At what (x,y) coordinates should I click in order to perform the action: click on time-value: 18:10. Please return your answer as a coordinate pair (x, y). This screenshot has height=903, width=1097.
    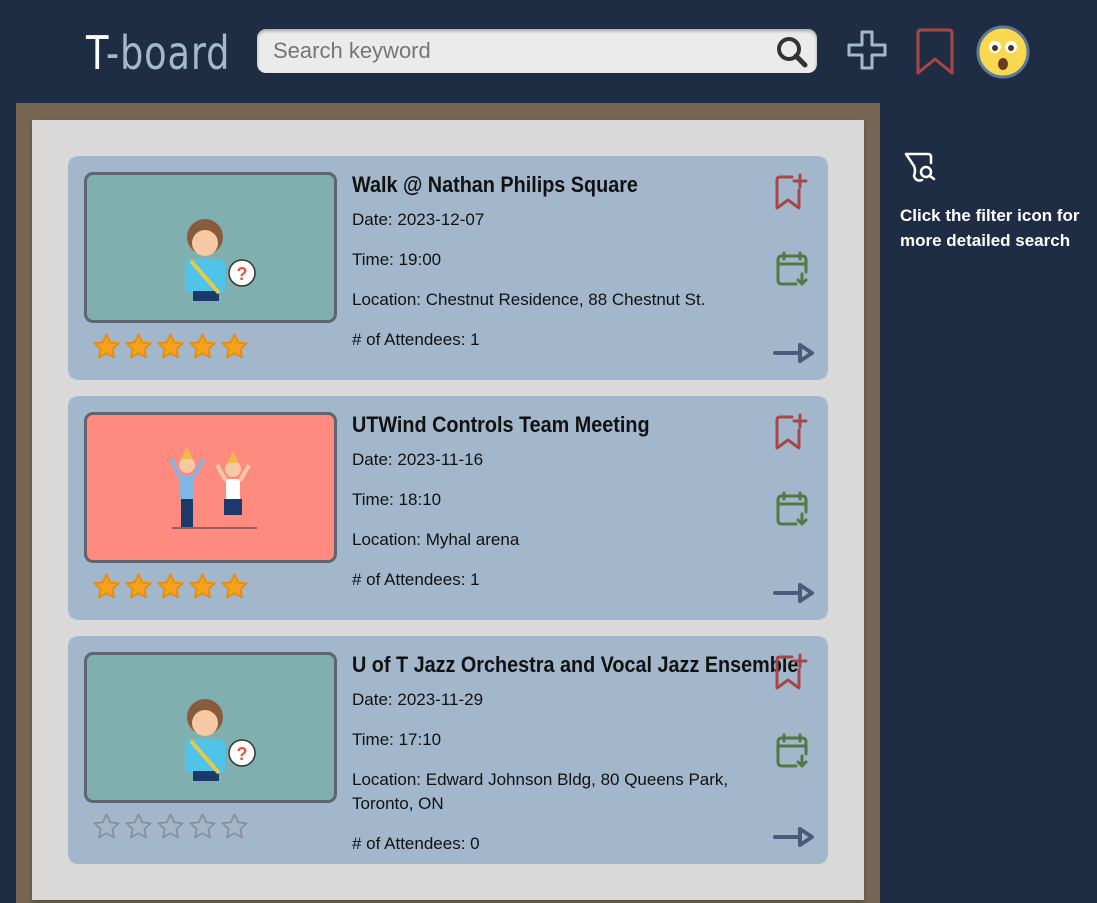
    Looking at the image, I should click on (420, 499).